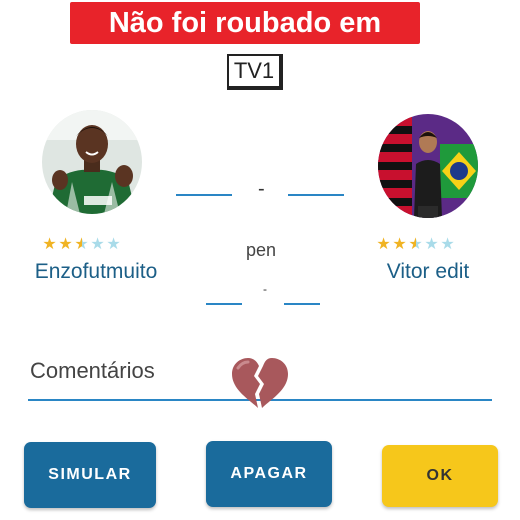  I want to click on player-right-name: Vitor edit, so click(428, 271).